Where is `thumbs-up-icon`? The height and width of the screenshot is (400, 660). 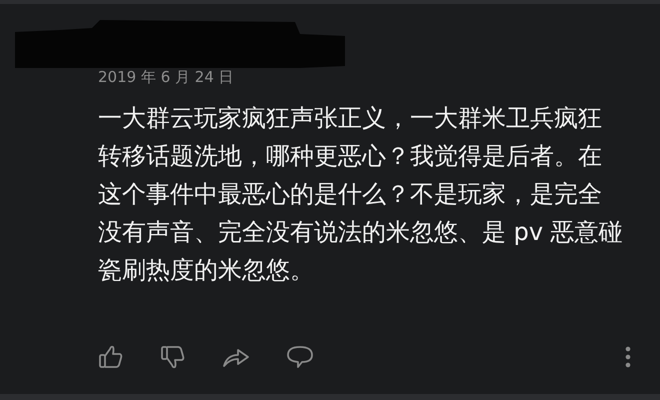
thumbs-up-icon is located at coordinates (111, 357).